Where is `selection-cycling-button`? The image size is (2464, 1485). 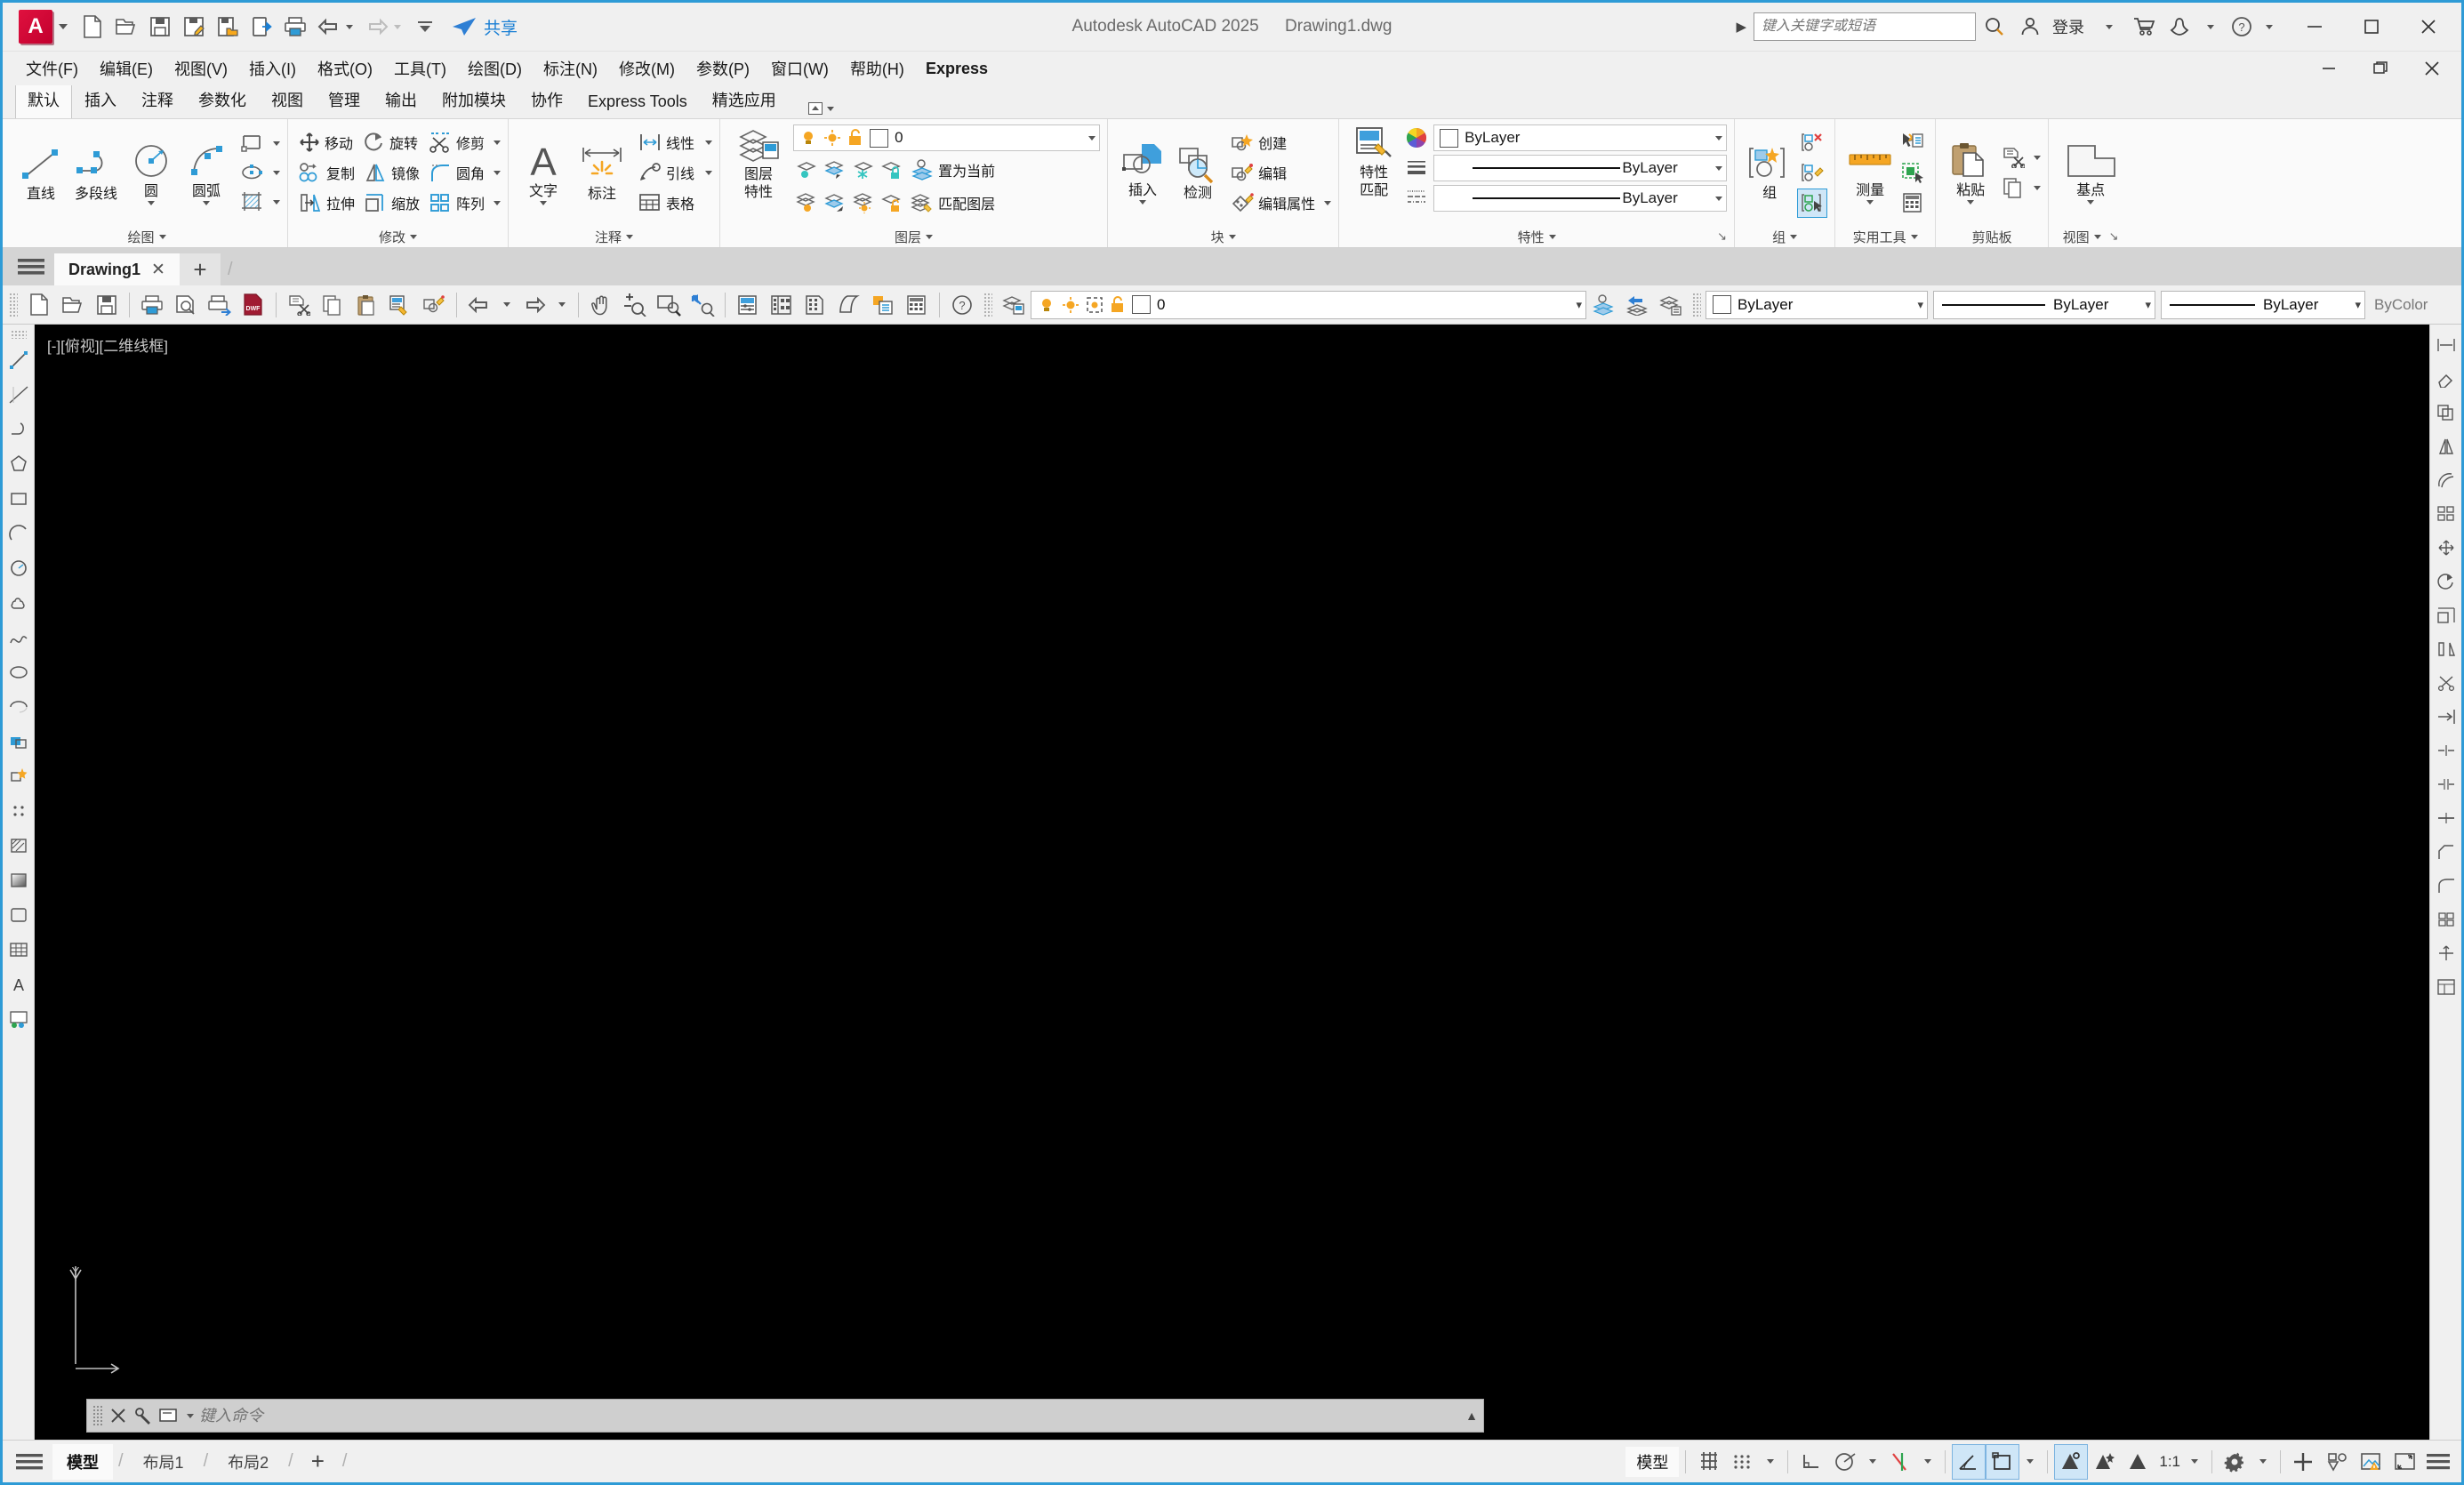 selection-cycling-button is located at coordinates (2071, 1461).